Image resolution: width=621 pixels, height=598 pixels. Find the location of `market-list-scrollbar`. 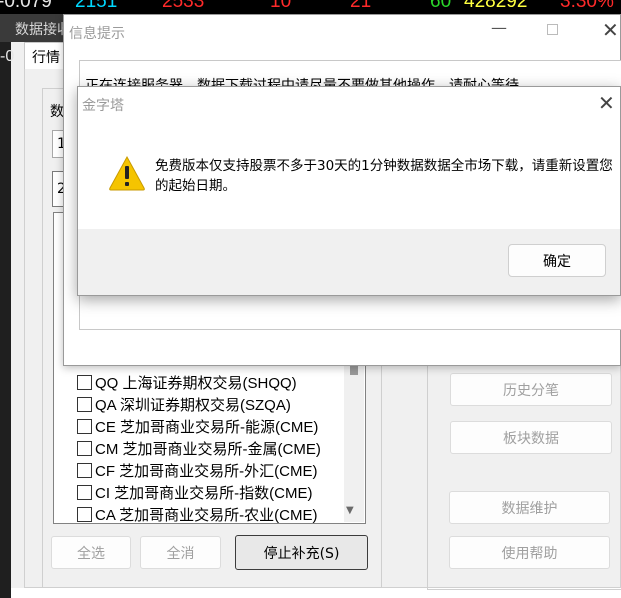

market-list-scrollbar is located at coordinates (354, 441).